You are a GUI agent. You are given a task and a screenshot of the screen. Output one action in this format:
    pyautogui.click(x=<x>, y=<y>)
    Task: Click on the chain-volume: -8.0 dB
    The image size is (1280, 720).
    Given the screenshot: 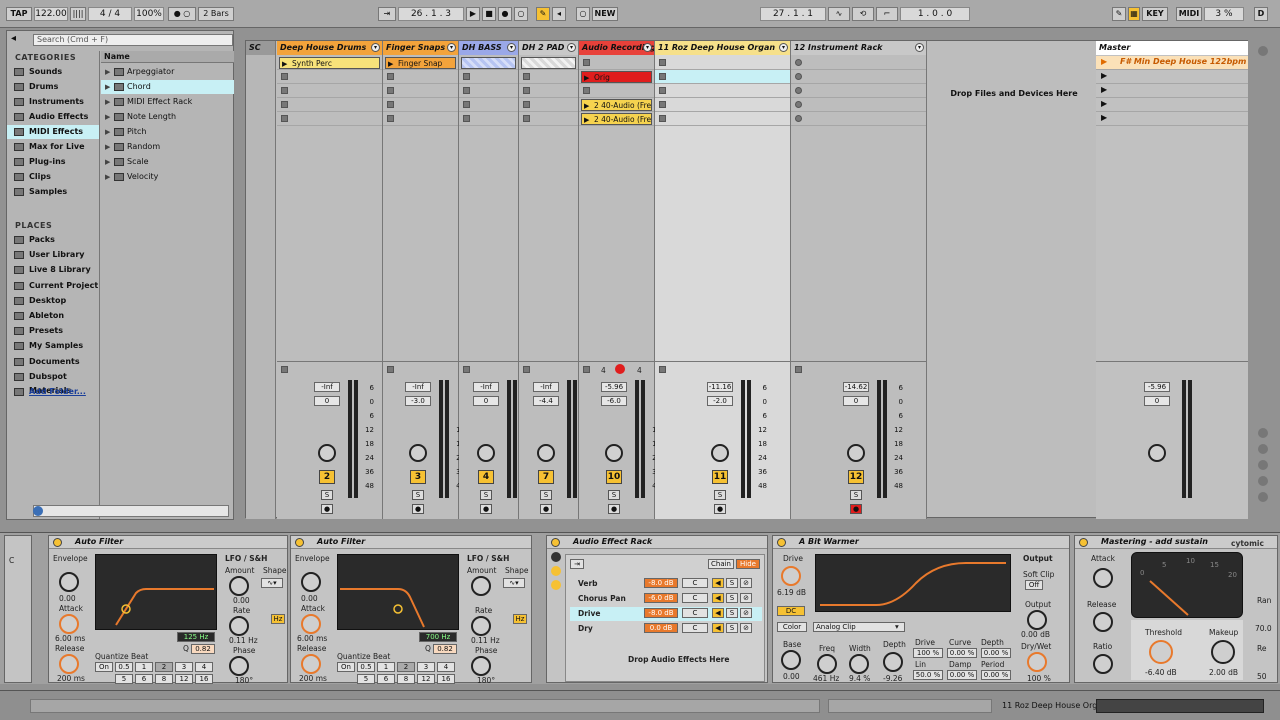 What is the action you would take?
    pyautogui.click(x=661, y=613)
    